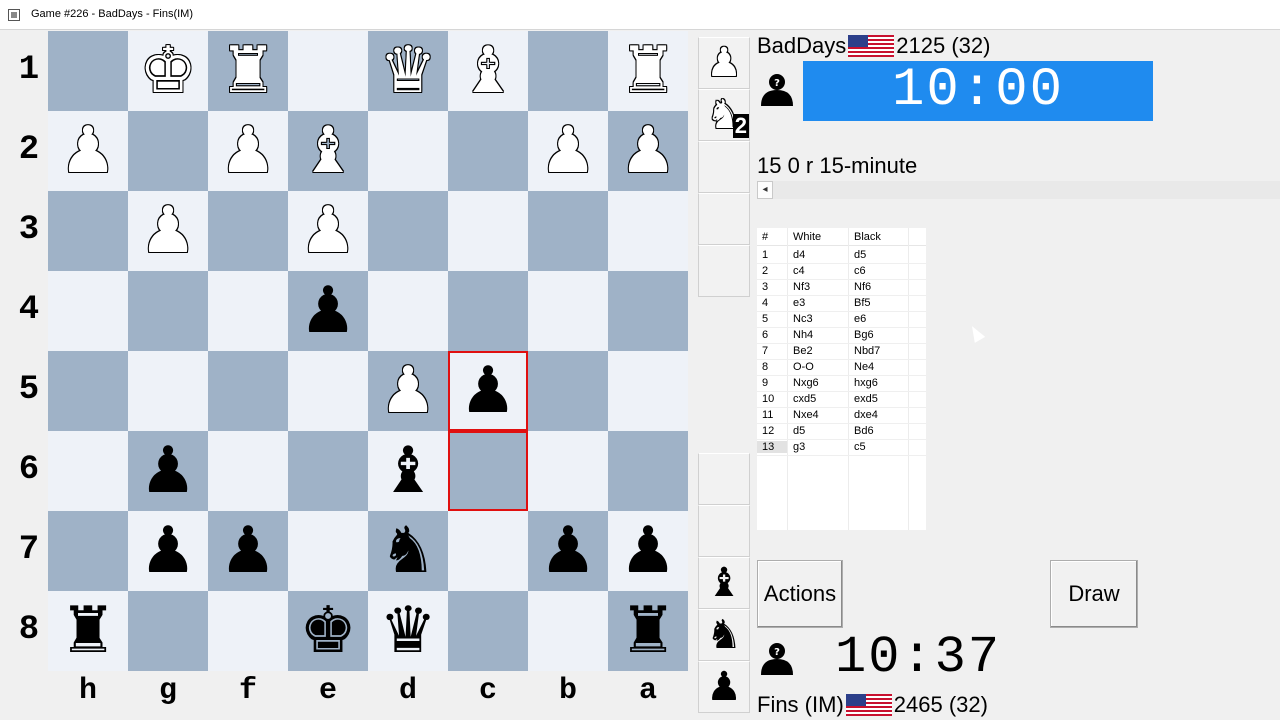  I want to click on top-player-name: BadDays, so click(801, 45).